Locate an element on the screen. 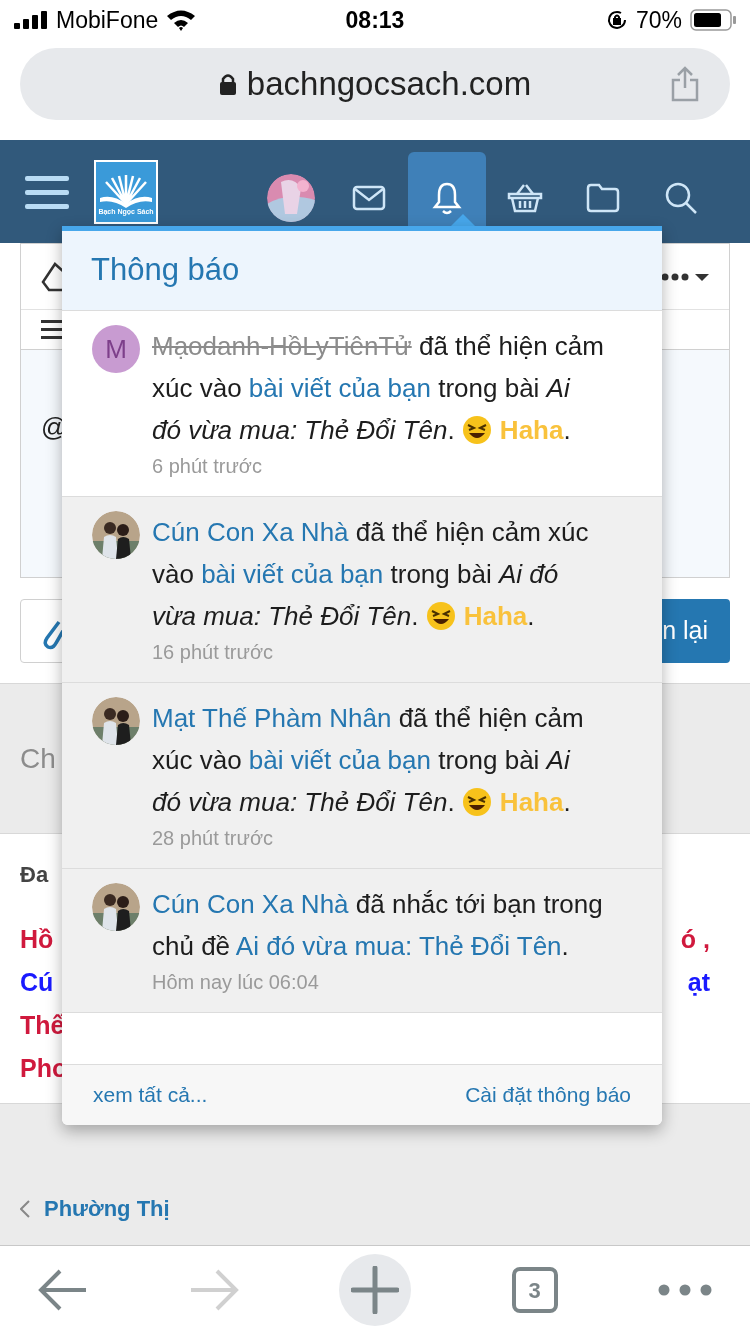 The image size is (750, 1334). member-link: Cú is located at coordinates (37, 982).